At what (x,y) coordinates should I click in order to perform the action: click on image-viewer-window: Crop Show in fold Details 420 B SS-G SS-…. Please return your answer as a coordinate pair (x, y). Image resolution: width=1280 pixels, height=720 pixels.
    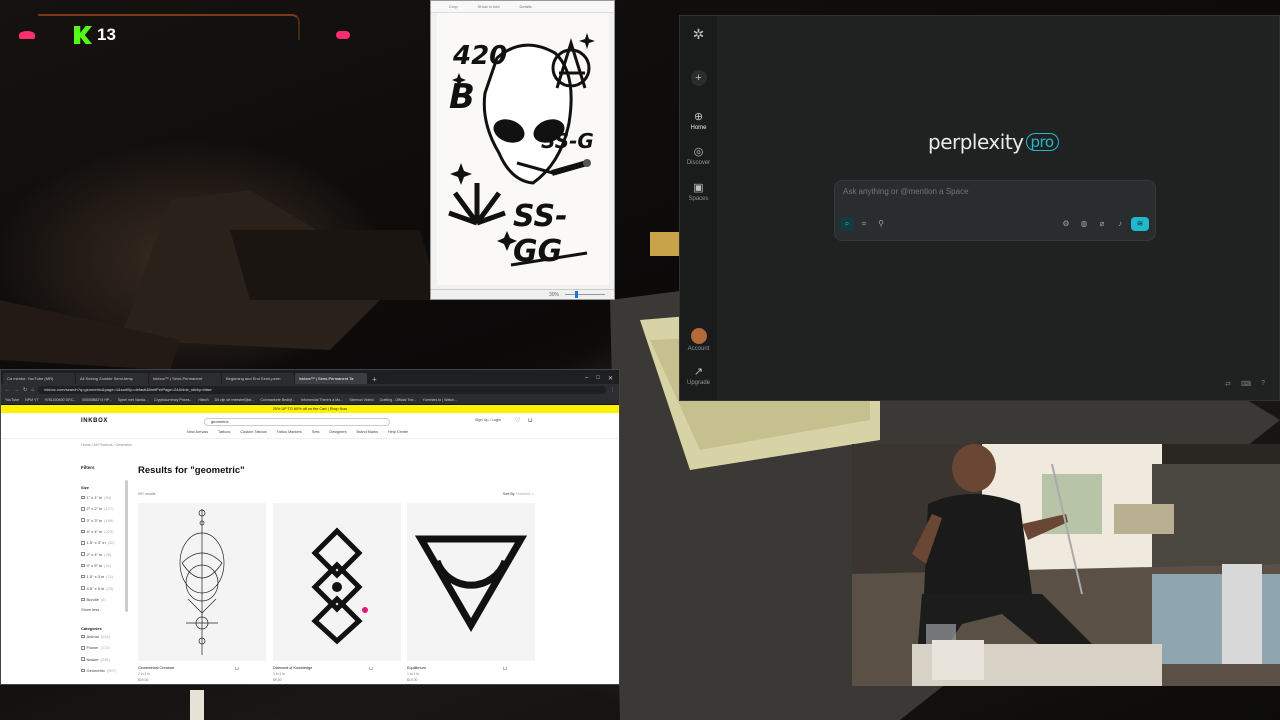
    Looking at the image, I should click on (522, 150).